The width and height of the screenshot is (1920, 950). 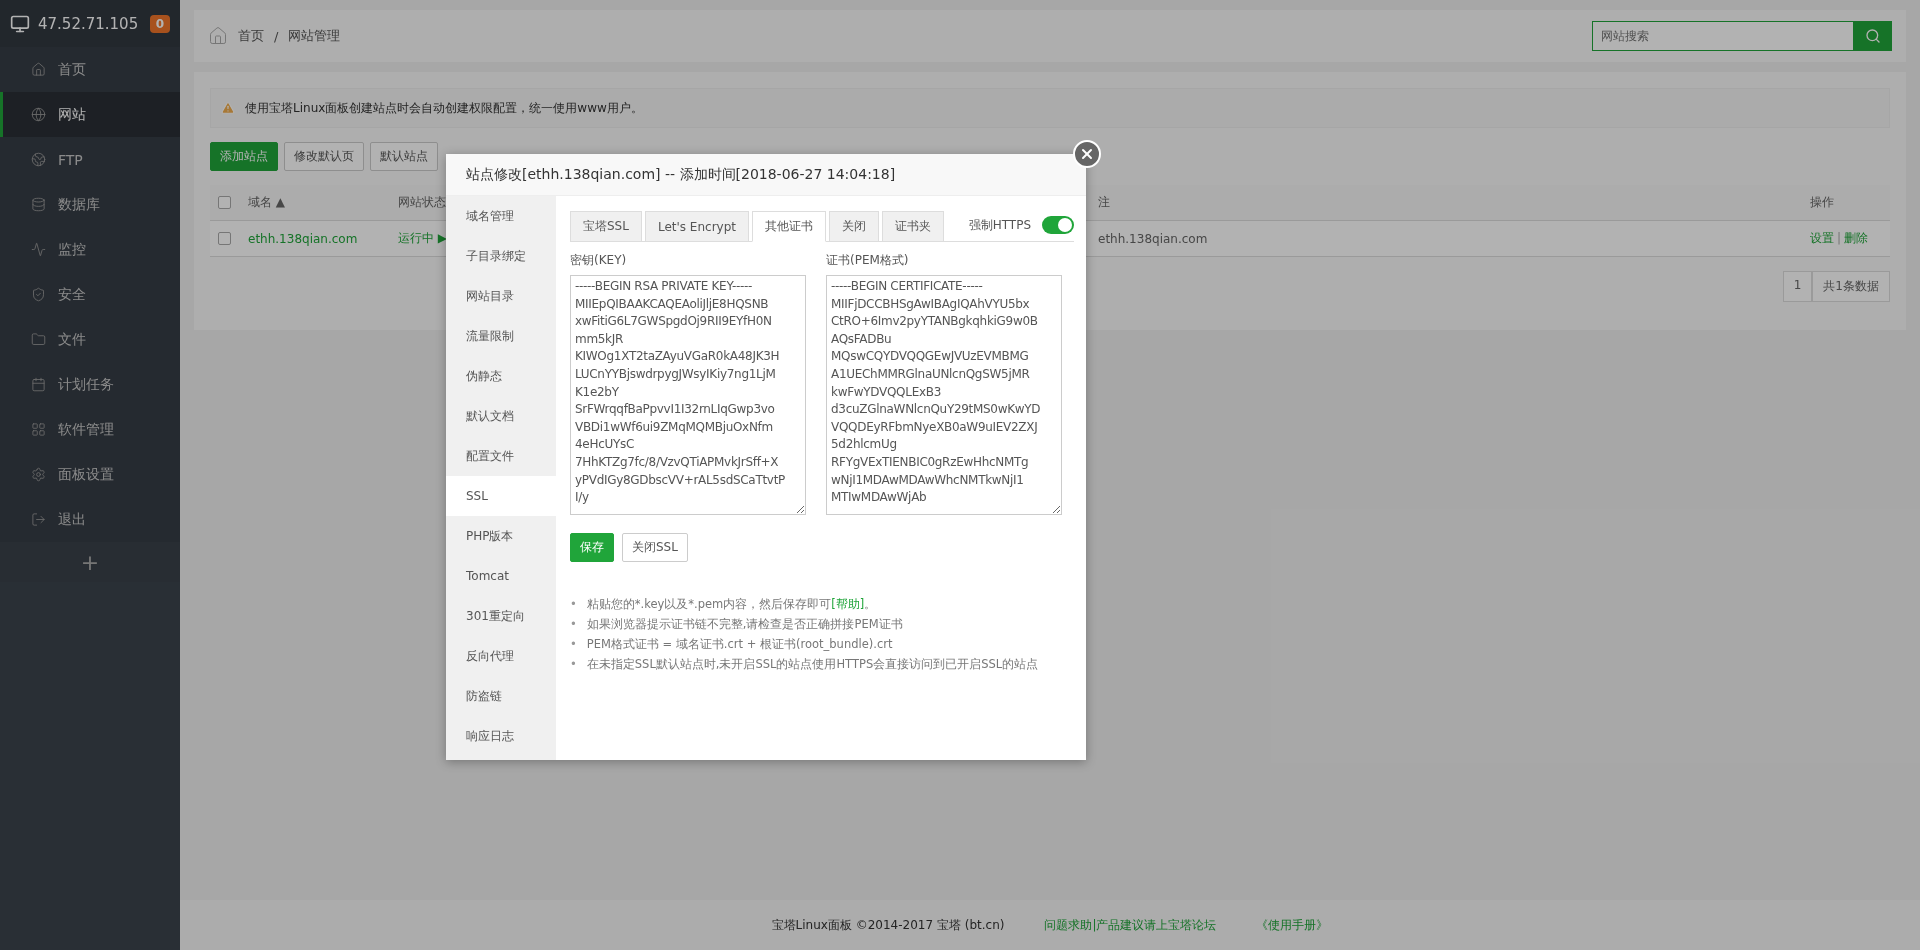 I want to click on dialog-menu-item: 网站目录, so click(x=501, y=296).